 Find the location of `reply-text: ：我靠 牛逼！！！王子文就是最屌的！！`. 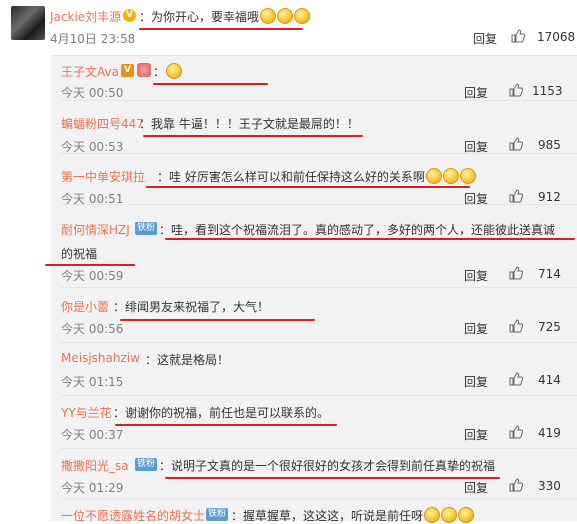

reply-text: ：我靠 牛逼！！！王子文就是最屌的！！ is located at coordinates (249, 124).